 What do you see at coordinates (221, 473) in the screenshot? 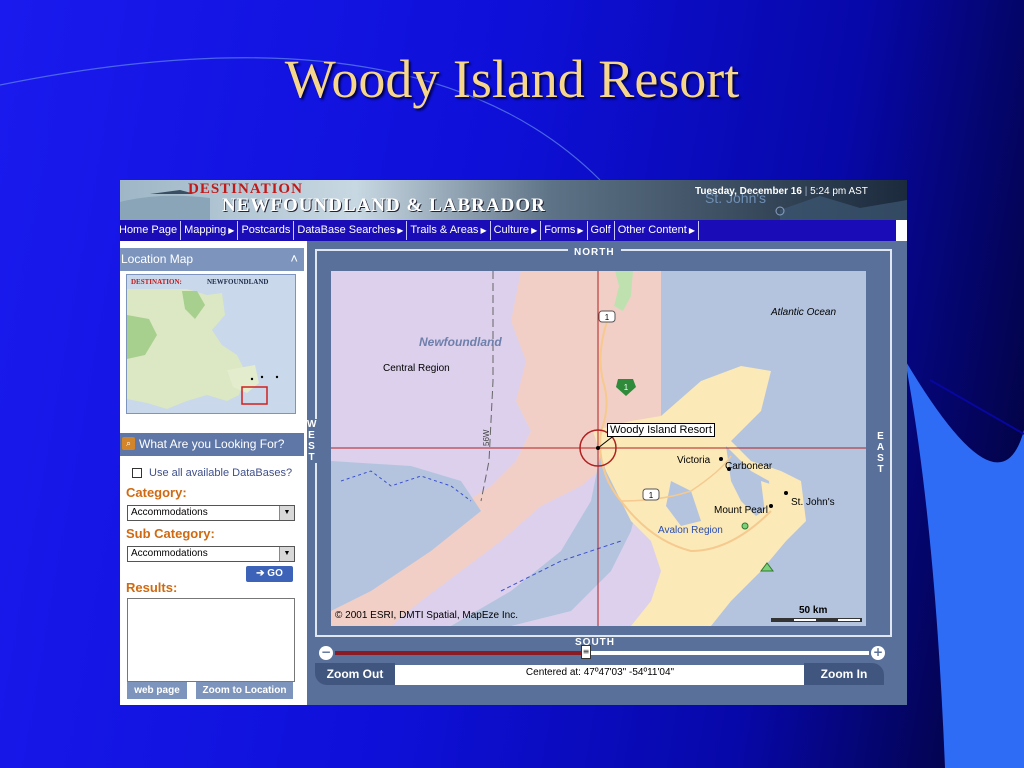
I see `use-all-databases-label: Use all available DataBases?` at bounding box center [221, 473].